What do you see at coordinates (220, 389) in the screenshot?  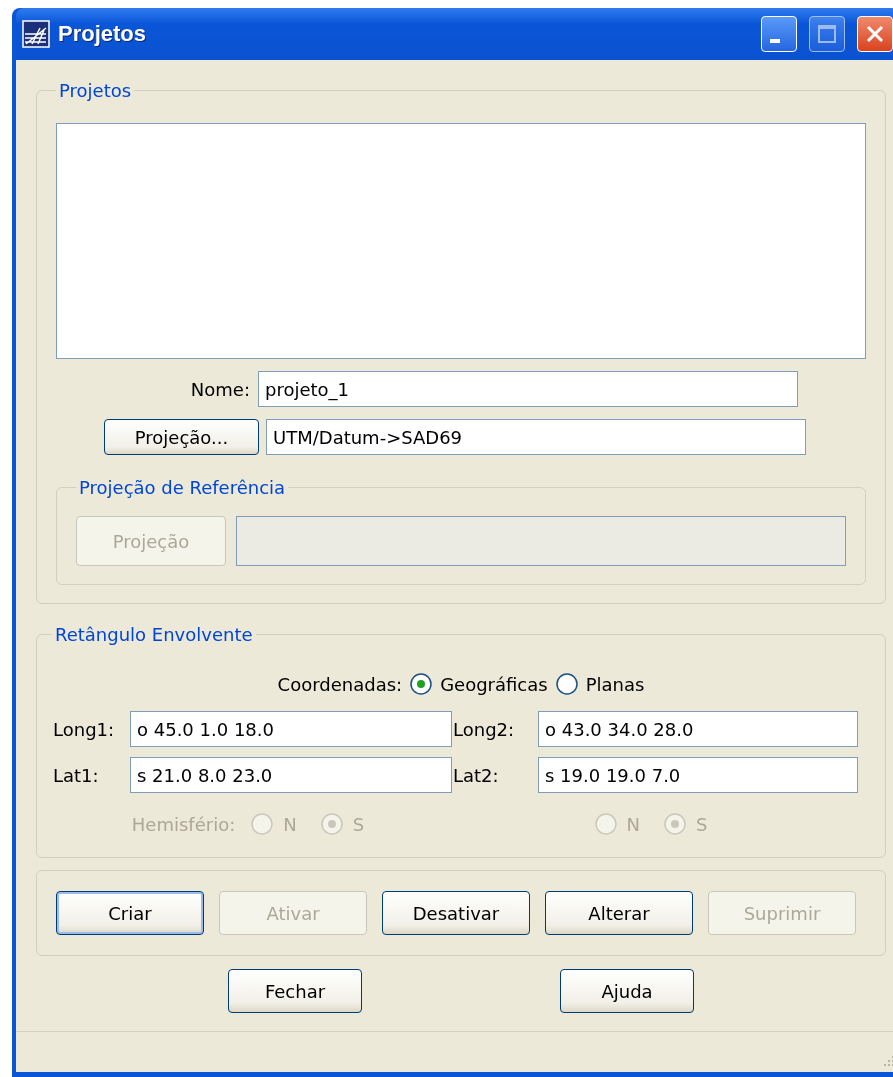 I see `field-label: Nome:` at bounding box center [220, 389].